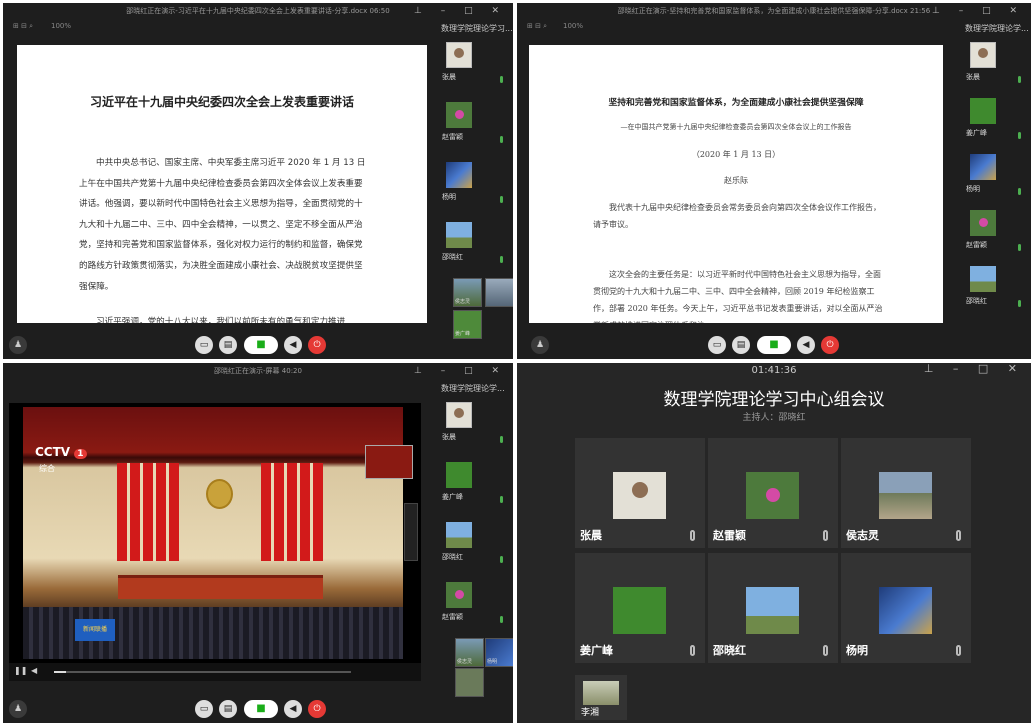 This screenshot has height=726, width=1034. What do you see at coordinates (499, 292) in the screenshot?
I see `small-video` at bounding box center [499, 292].